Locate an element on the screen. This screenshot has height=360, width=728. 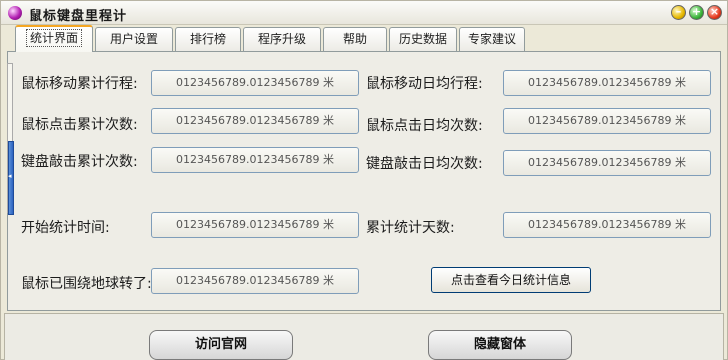
field-key-daily: 0123456789.0123456789 米 is located at coordinates (607, 163).